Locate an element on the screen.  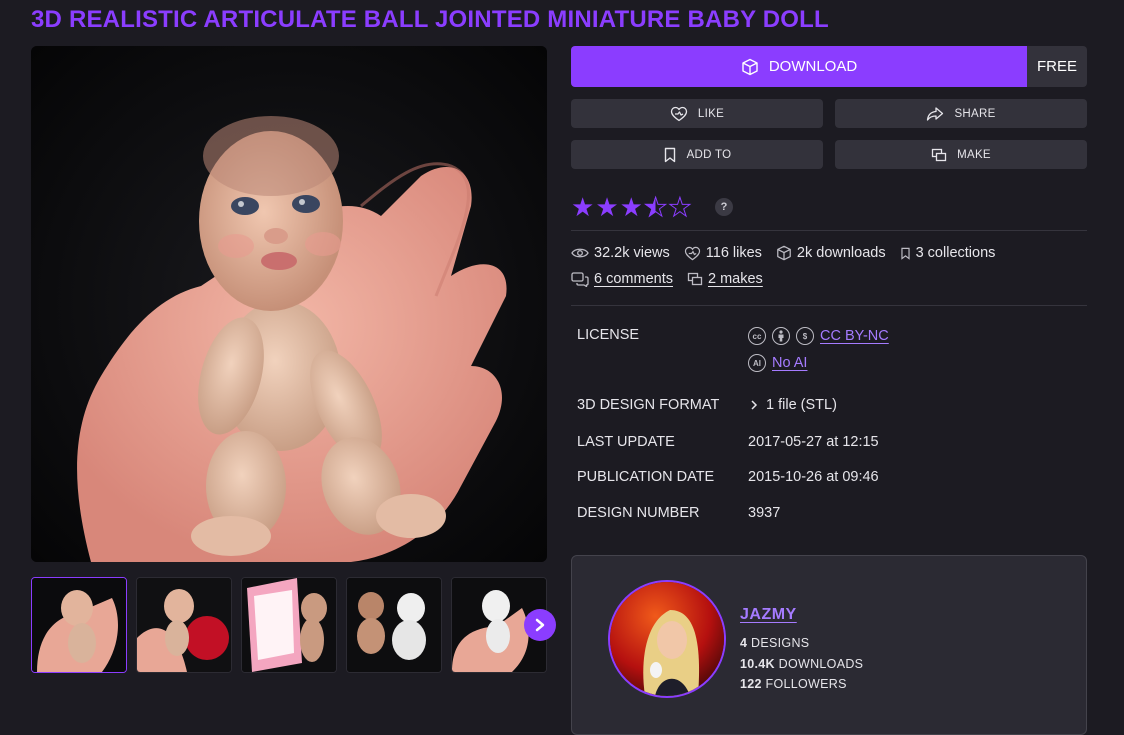
cc-by-icon is located at coordinates (781, 336).